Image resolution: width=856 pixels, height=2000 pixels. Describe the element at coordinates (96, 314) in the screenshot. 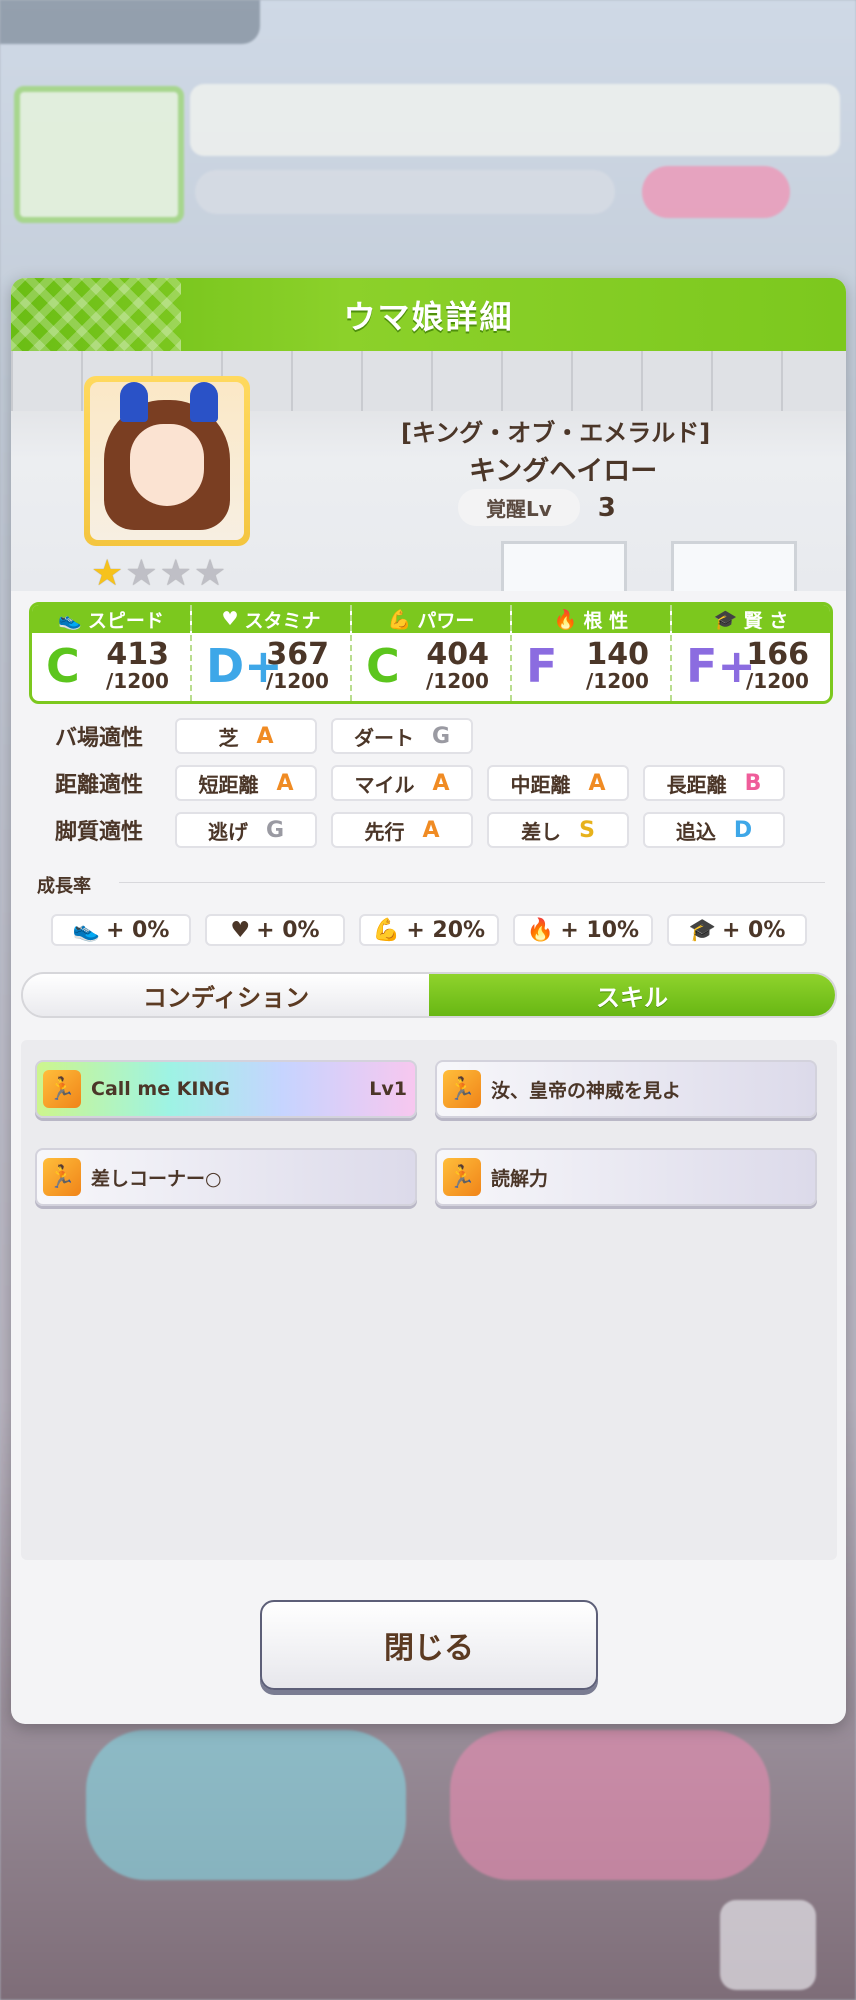

I see `header-pattern` at that location.